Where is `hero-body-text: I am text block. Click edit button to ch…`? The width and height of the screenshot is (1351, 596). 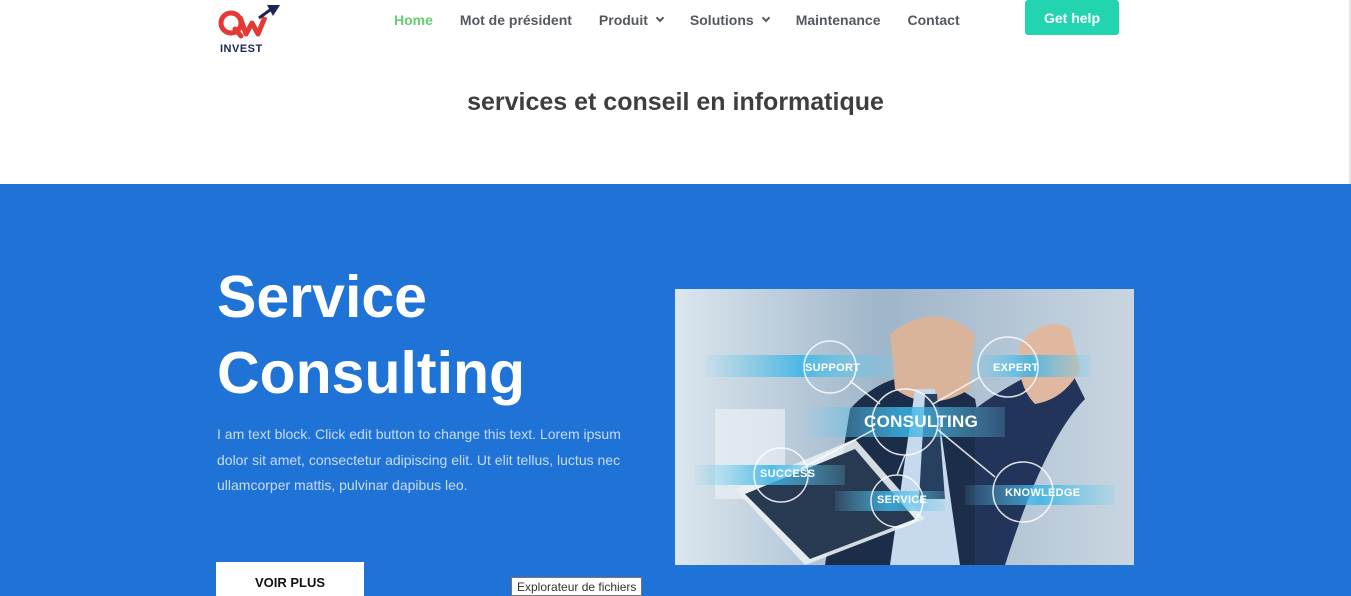 hero-body-text: I am text block. Click edit button to ch… is located at coordinates (419, 459).